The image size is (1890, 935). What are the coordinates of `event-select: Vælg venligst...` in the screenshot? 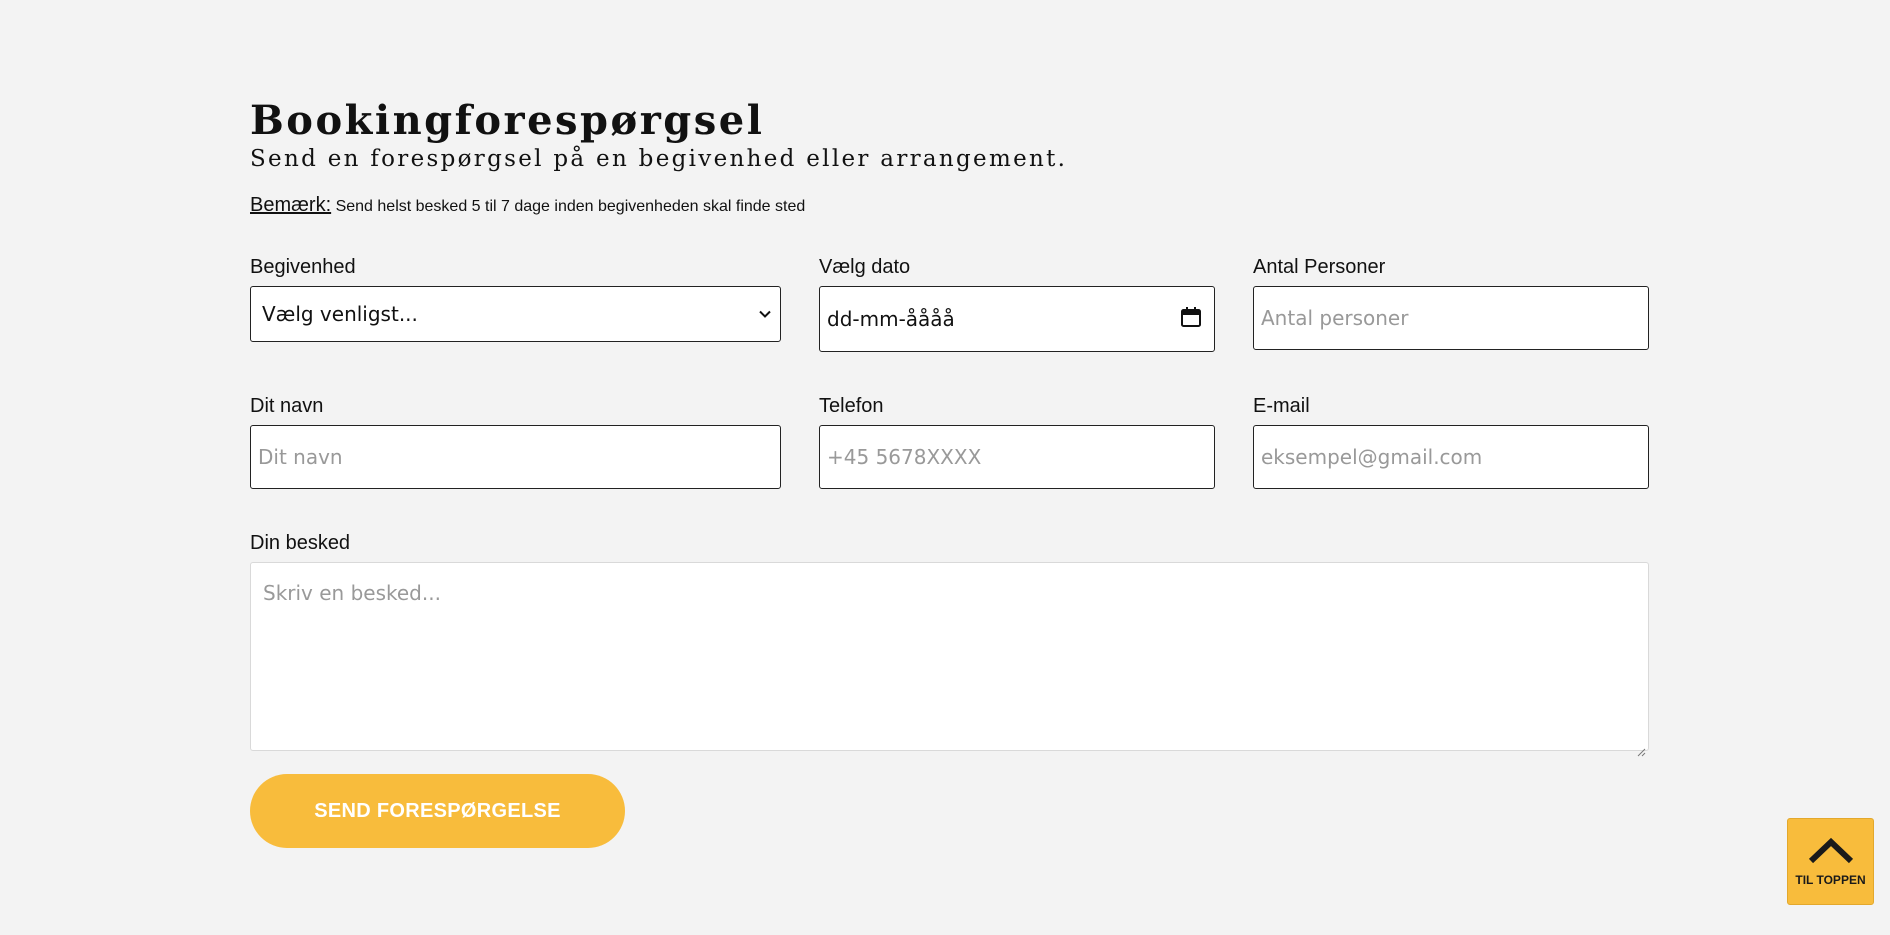 It's located at (515, 314).